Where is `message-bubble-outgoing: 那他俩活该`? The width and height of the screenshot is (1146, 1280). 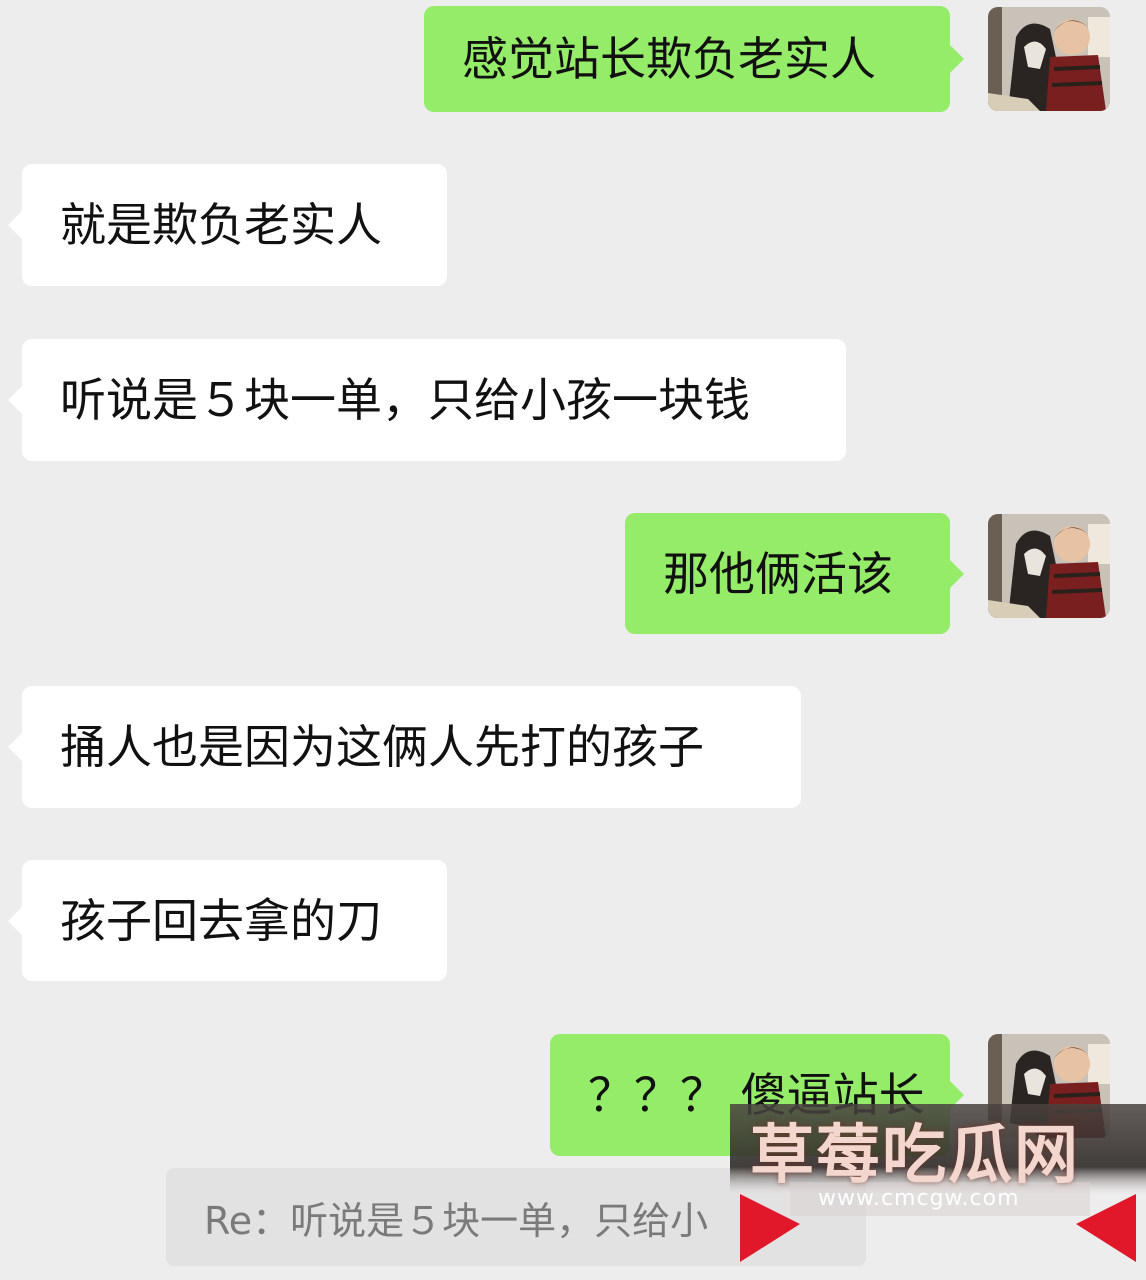
message-bubble-outgoing: 那他俩活该 is located at coordinates (794, 573).